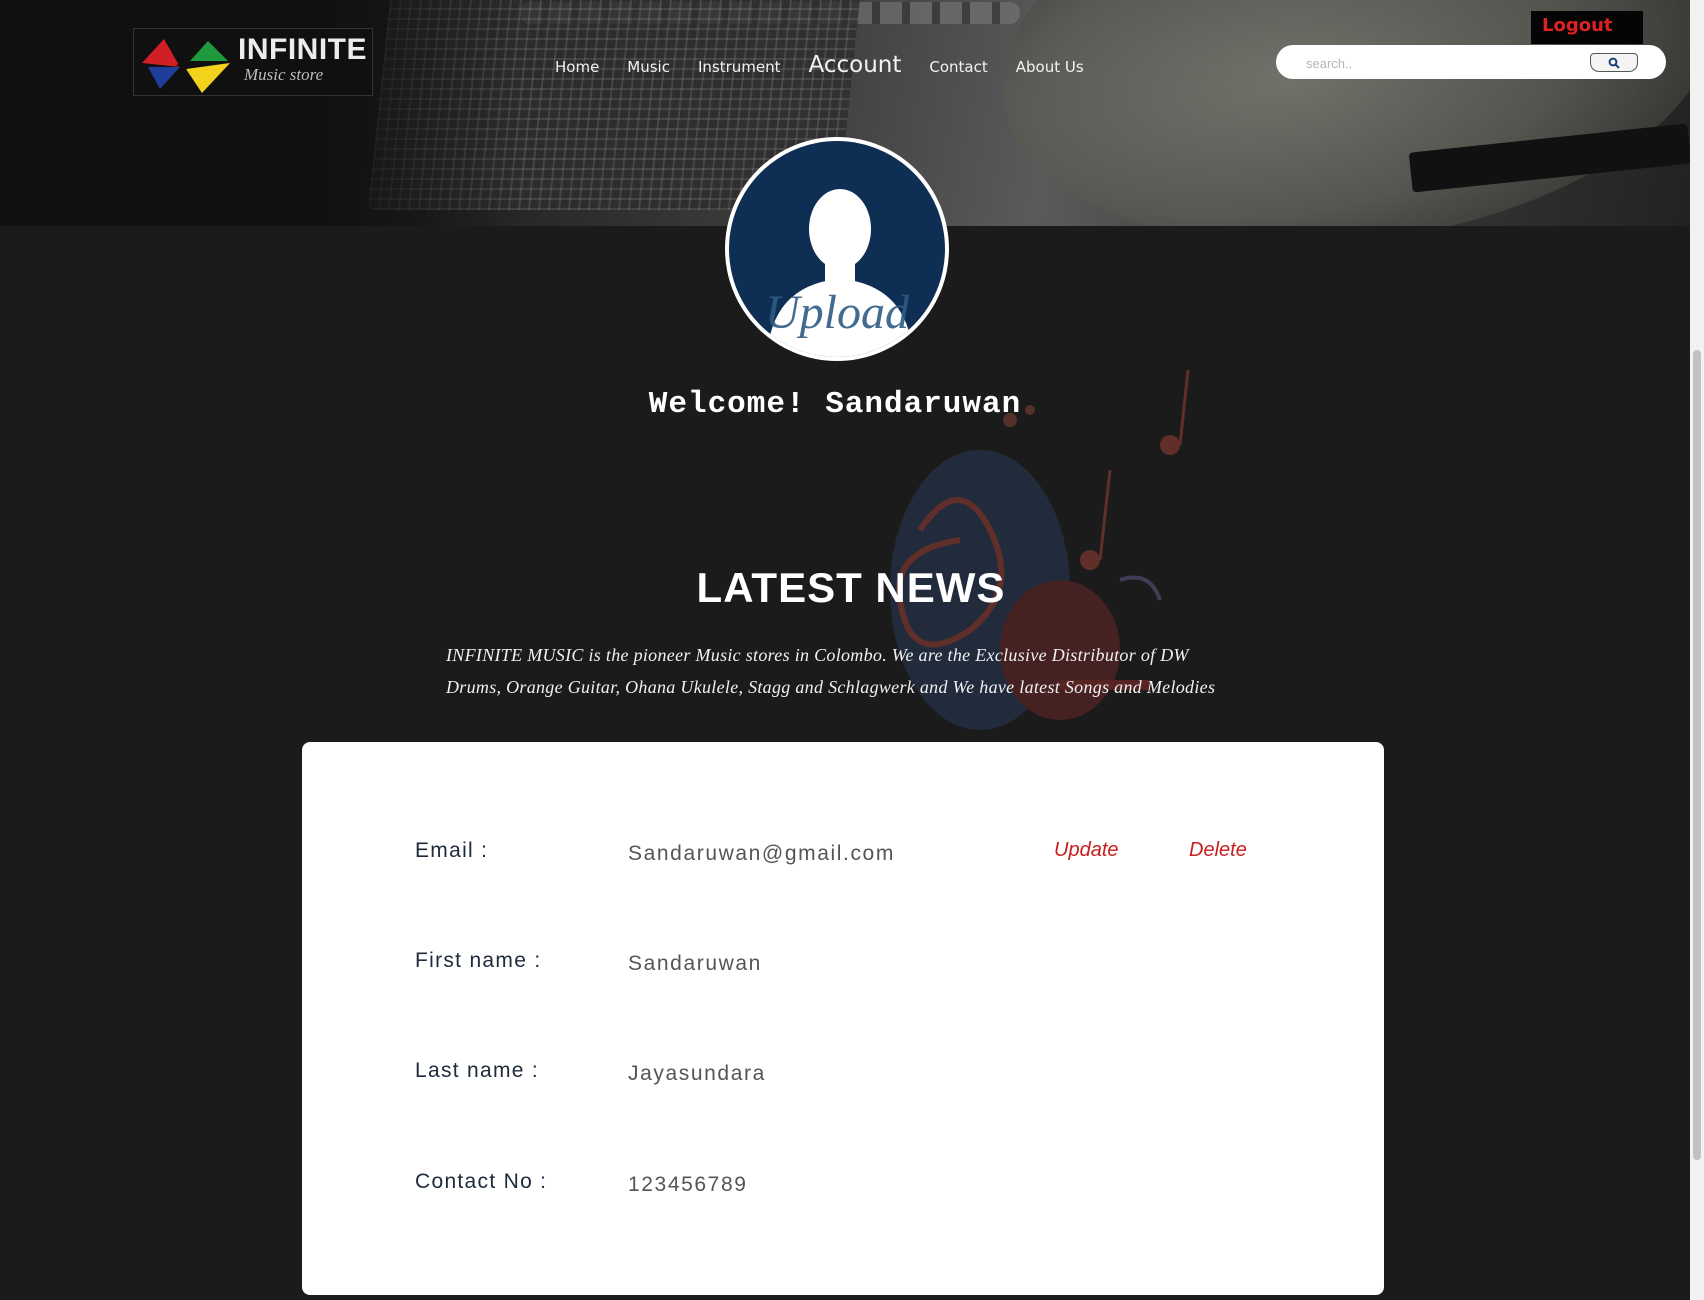  Describe the element at coordinates (577, 67) in the screenshot. I see `nav-home: Home` at that location.